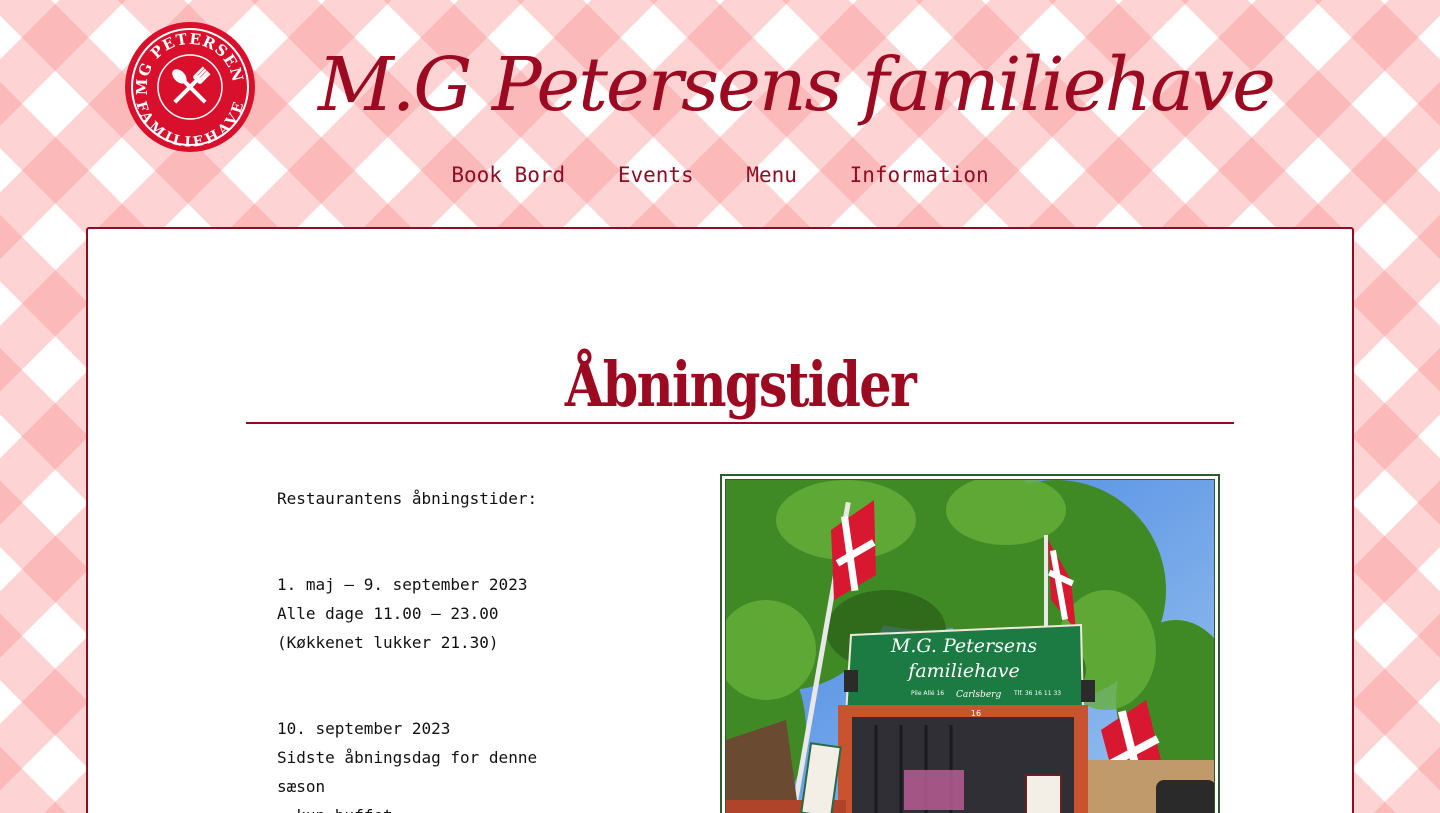 The width and height of the screenshot is (1440, 813). Describe the element at coordinates (978, 695) in the screenshot. I see `sign-brand: Carlsberg` at that location.